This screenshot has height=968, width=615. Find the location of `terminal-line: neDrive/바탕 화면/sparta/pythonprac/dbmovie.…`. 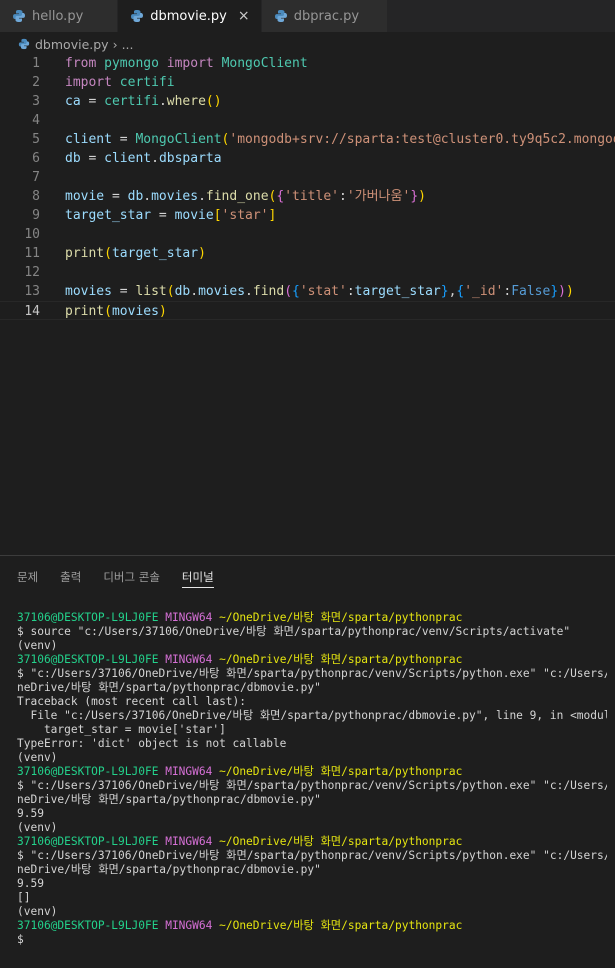

terminal-line: neDrive/바탕 화면/sparta/pythonprac/dbmovie.… is located at coordinates (169, 799).